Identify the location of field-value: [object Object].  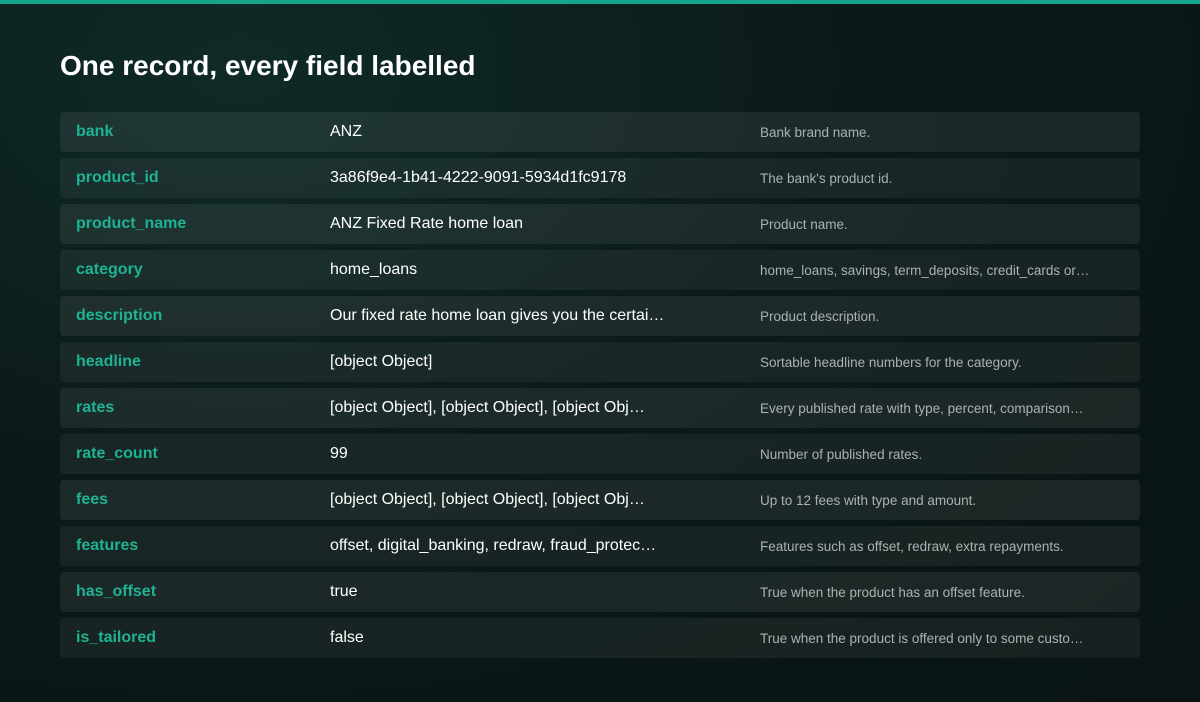
(381, 361).